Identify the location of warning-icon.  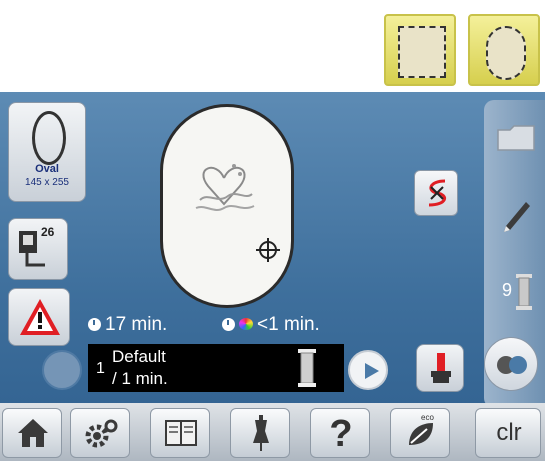
(40, 317).